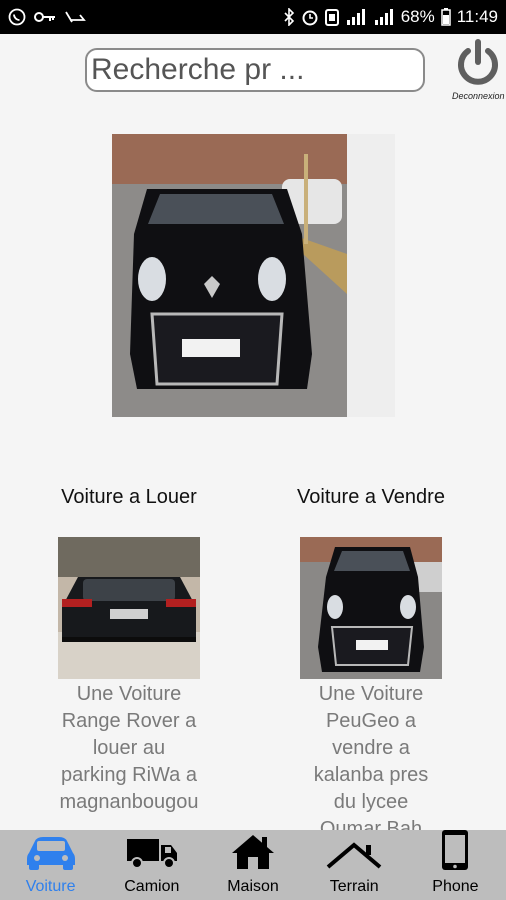 The width and height of the screenshot is (506, 900). I want to click on logout-button: Deconnexion, so click(478, 71).